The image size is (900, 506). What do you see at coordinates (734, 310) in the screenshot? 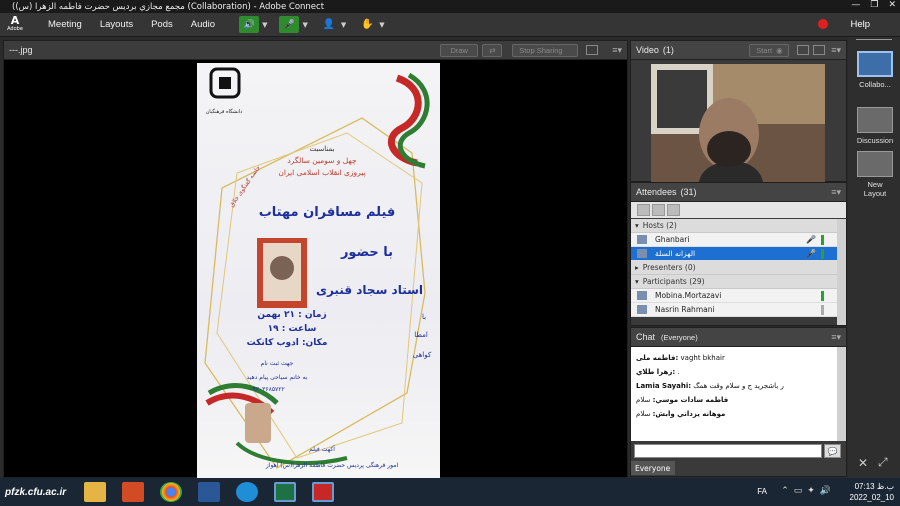
I see `attendee-row: Nasrin Rahmani` at bounding box center [734, 310].